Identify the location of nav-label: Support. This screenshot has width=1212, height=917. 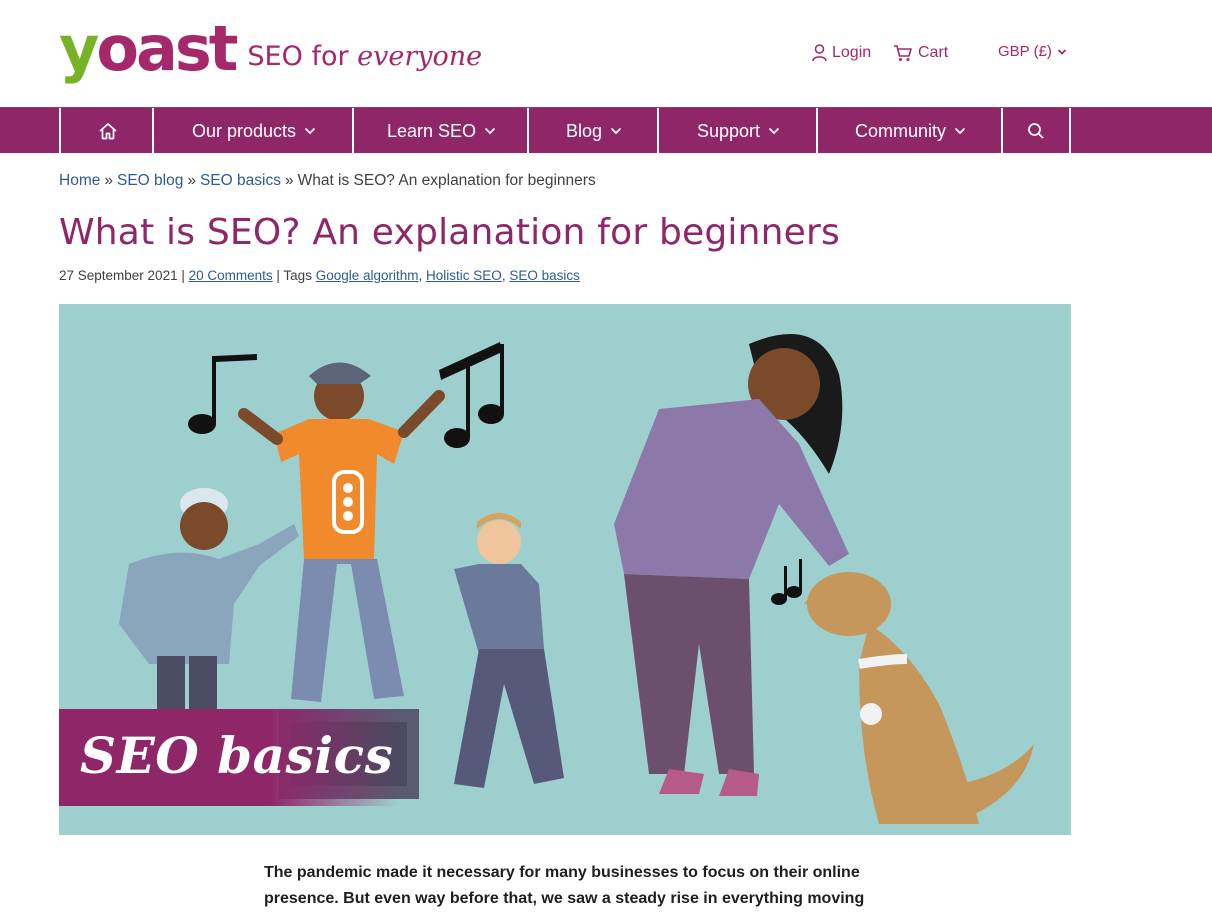
(728, 130).